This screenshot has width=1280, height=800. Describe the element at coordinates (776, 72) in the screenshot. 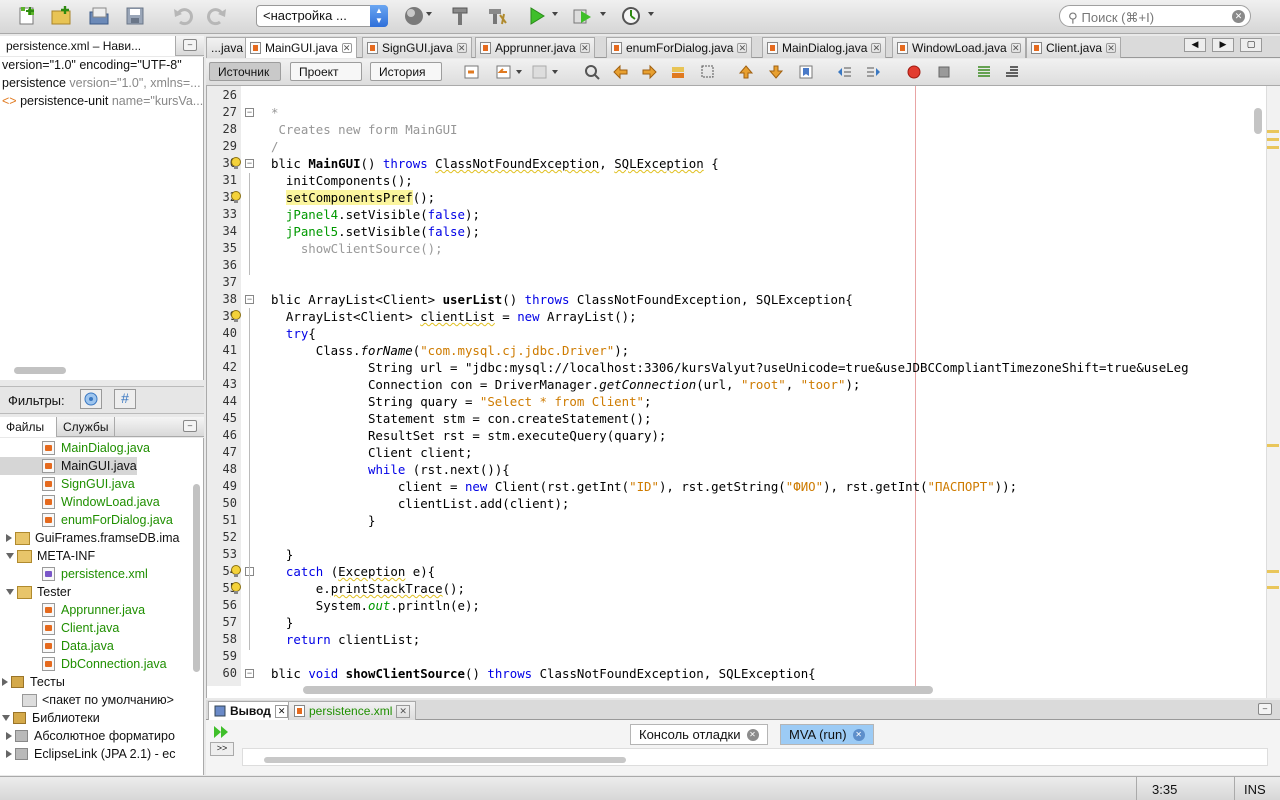

I see `next-bookmark-icon` at that location.